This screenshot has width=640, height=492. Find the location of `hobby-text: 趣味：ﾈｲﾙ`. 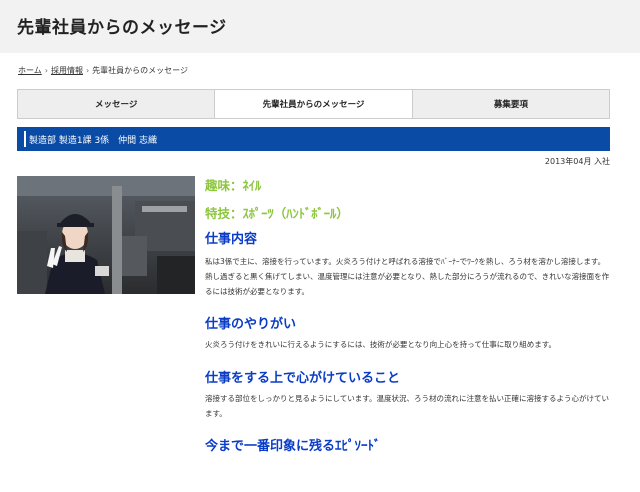

hobby-text: 趣味：ﾈｲﾙ is located at coordinates (233, 185).